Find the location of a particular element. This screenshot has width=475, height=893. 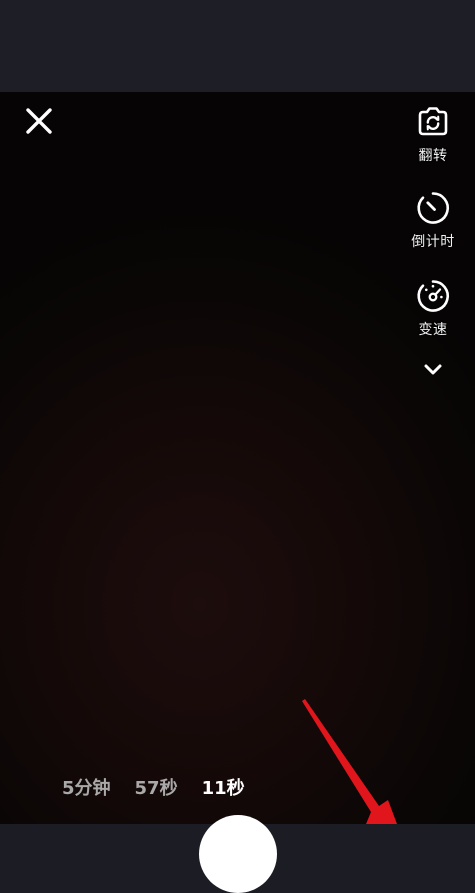

close-button is located at coordinates (39, 121).